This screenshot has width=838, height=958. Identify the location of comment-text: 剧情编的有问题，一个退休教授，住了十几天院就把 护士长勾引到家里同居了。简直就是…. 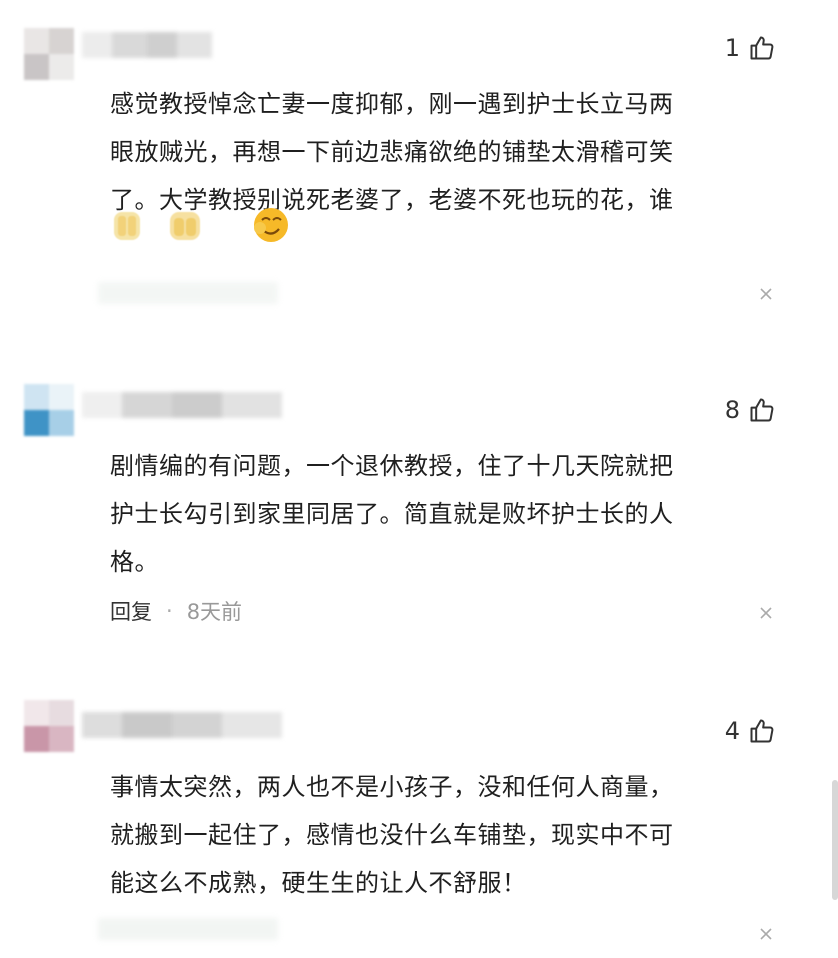
(392, 514).